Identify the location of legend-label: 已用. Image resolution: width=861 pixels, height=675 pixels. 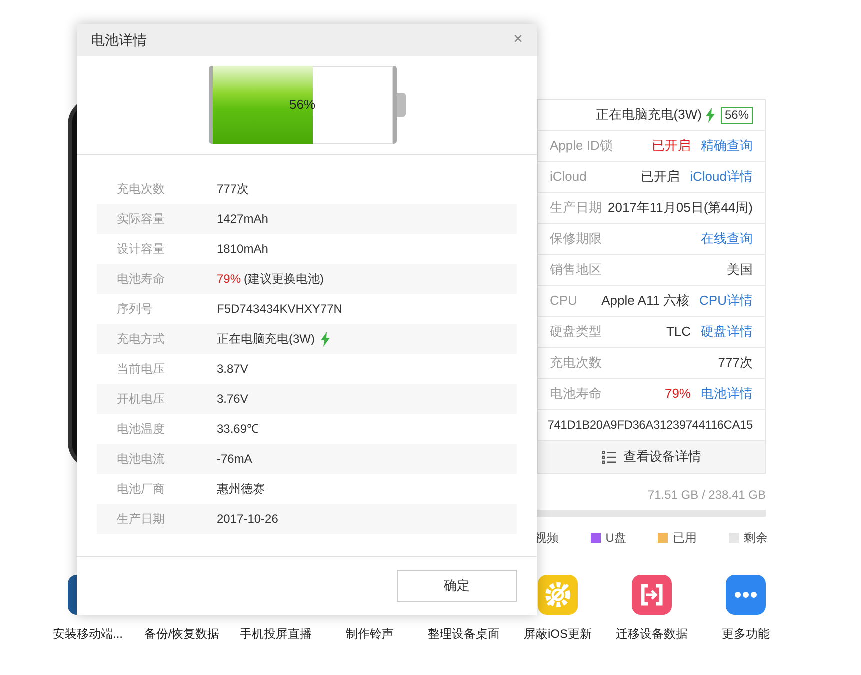
(685, 538).